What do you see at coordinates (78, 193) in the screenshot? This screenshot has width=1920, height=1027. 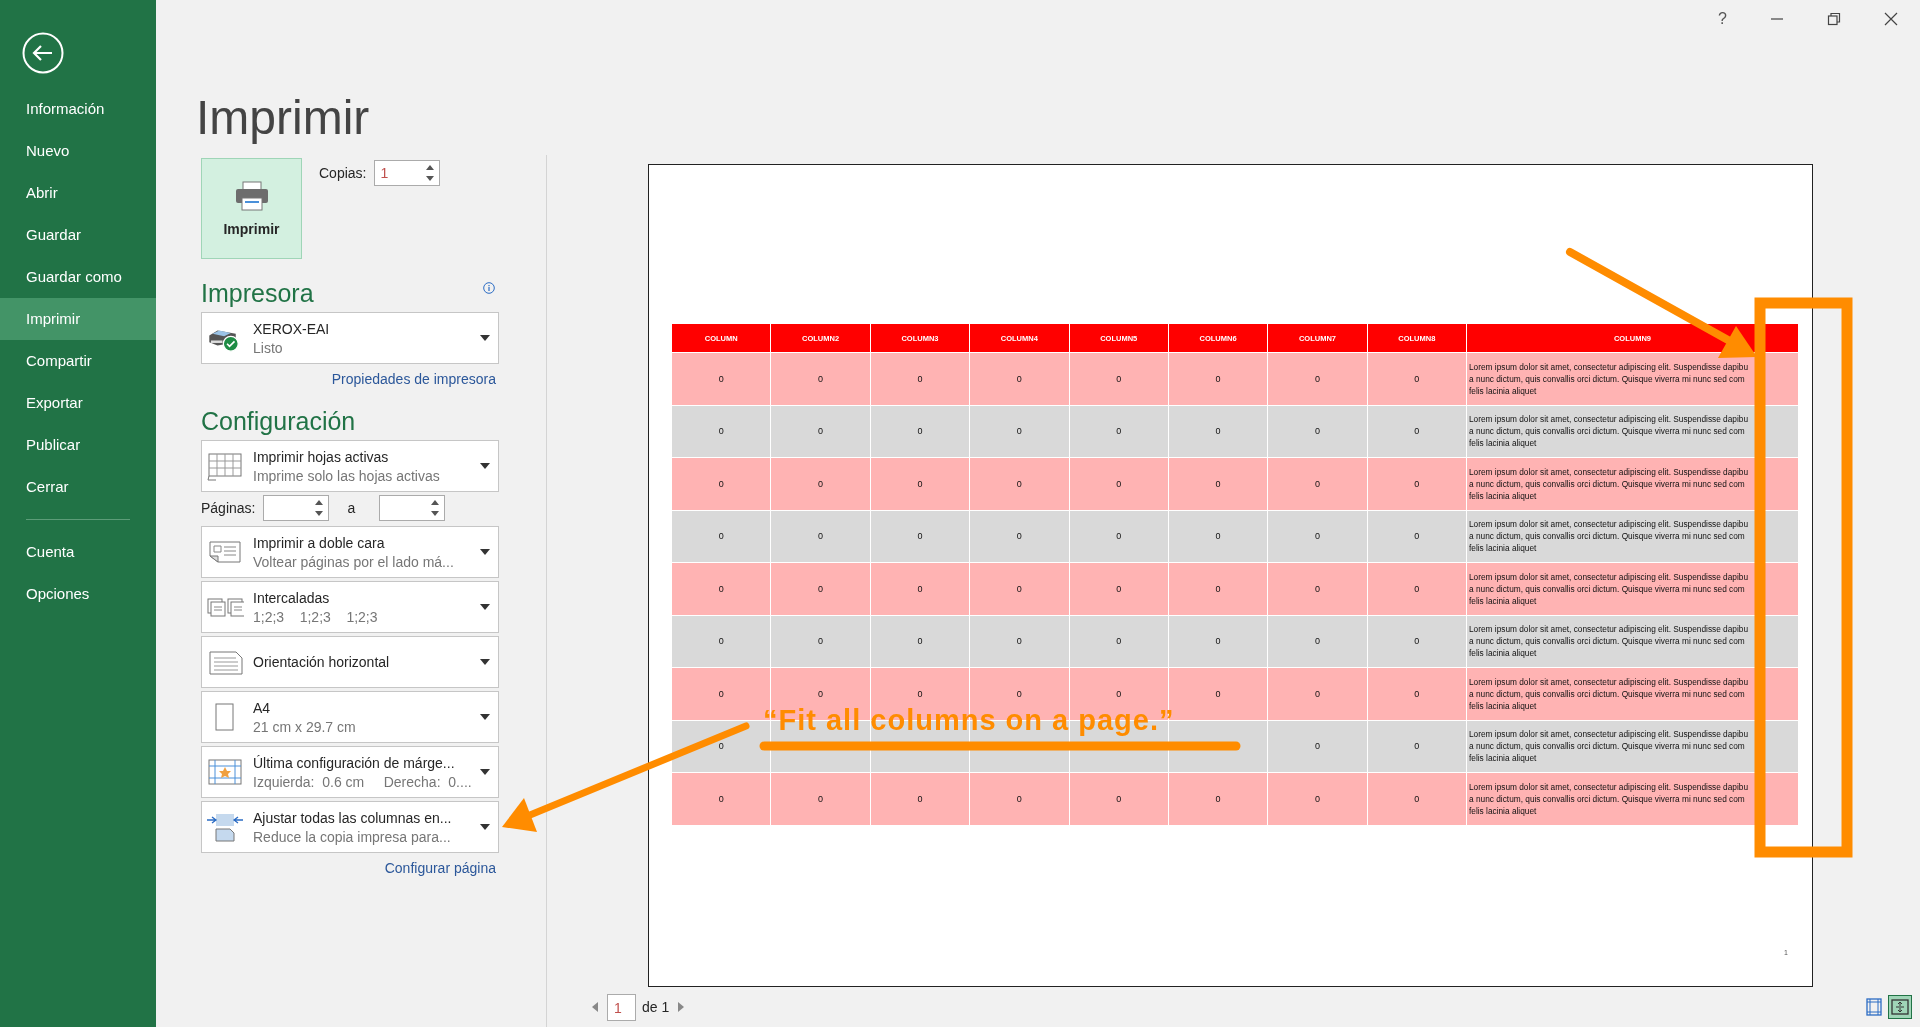 I see `sidebar-item: Abrir` at bounding box center [78, 193].